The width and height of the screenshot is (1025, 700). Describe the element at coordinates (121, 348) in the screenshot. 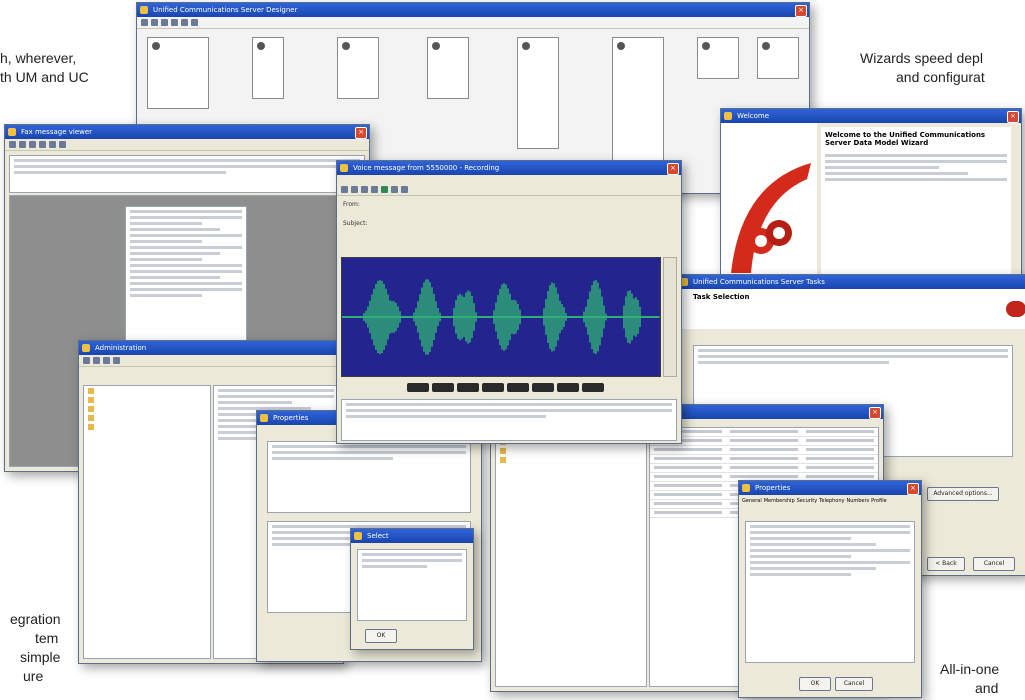

I see `window-title: Administration` at that location.